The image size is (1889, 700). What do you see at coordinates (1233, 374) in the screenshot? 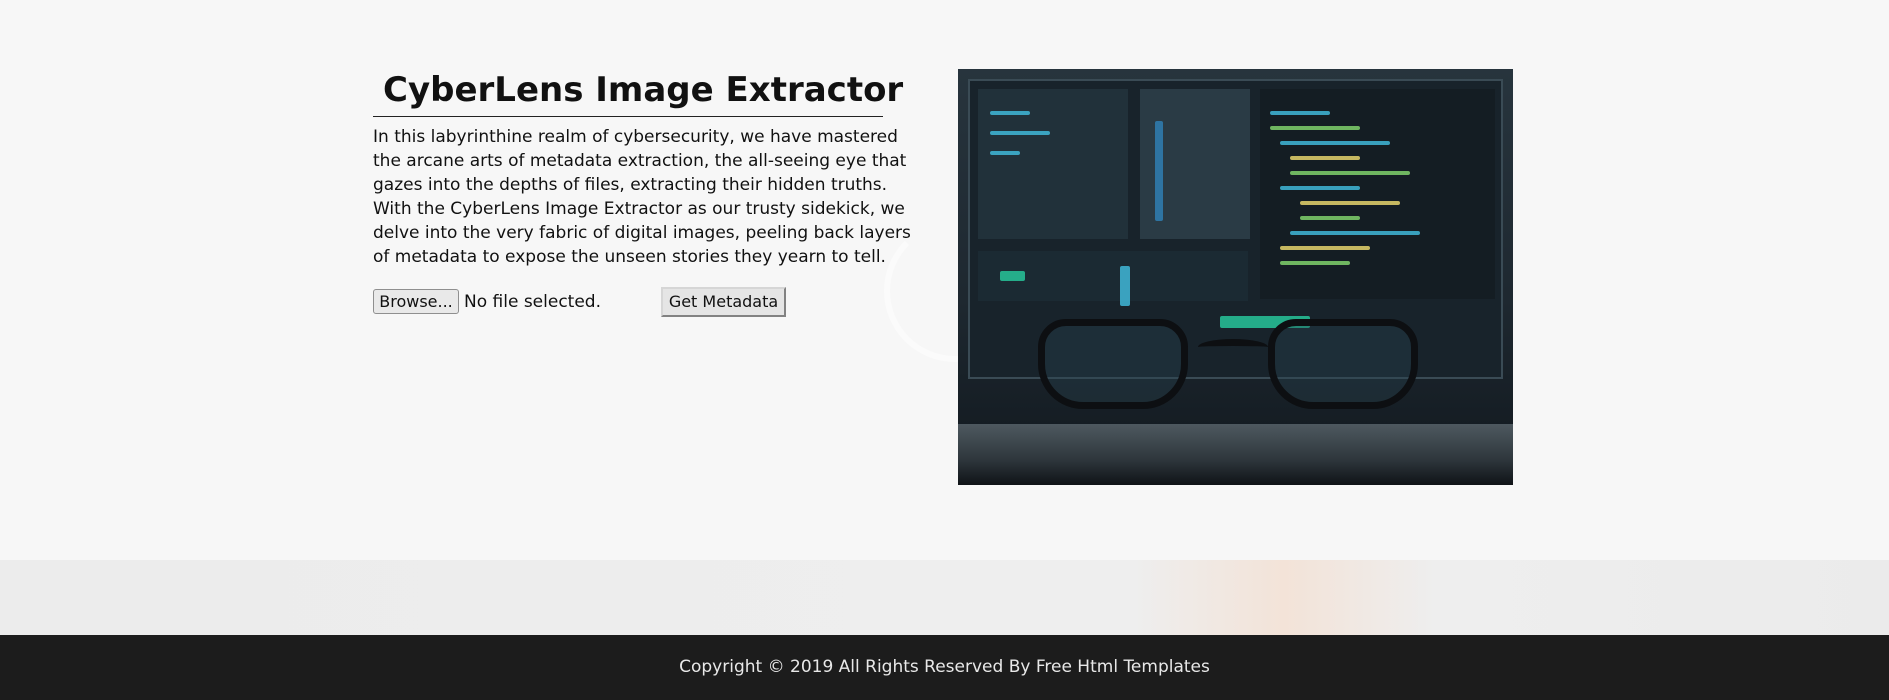
I see `eyeglasses-icon` at bounding box center [1233, 374].